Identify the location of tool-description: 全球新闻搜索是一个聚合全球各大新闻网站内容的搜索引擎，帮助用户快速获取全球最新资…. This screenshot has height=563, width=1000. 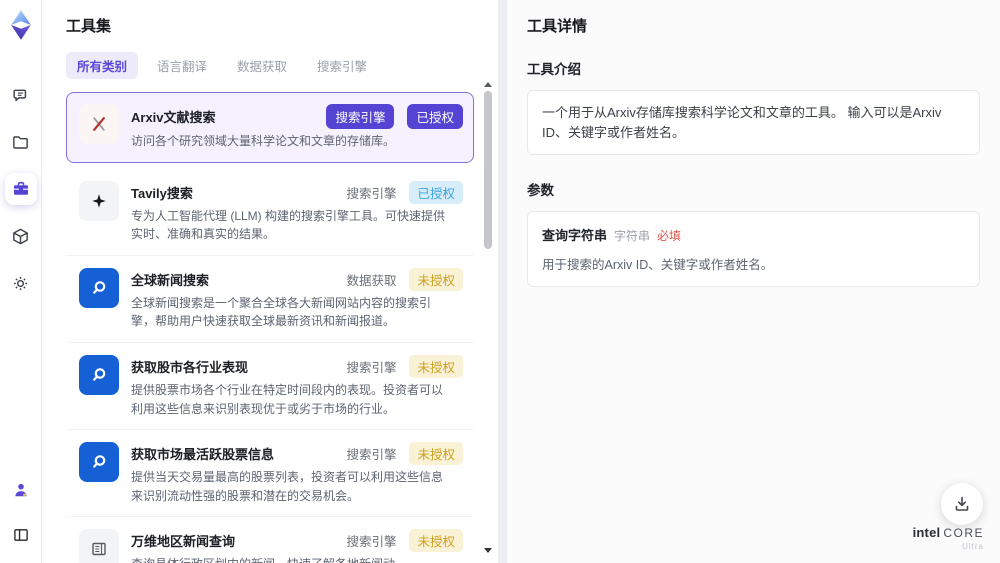
(281, 312).